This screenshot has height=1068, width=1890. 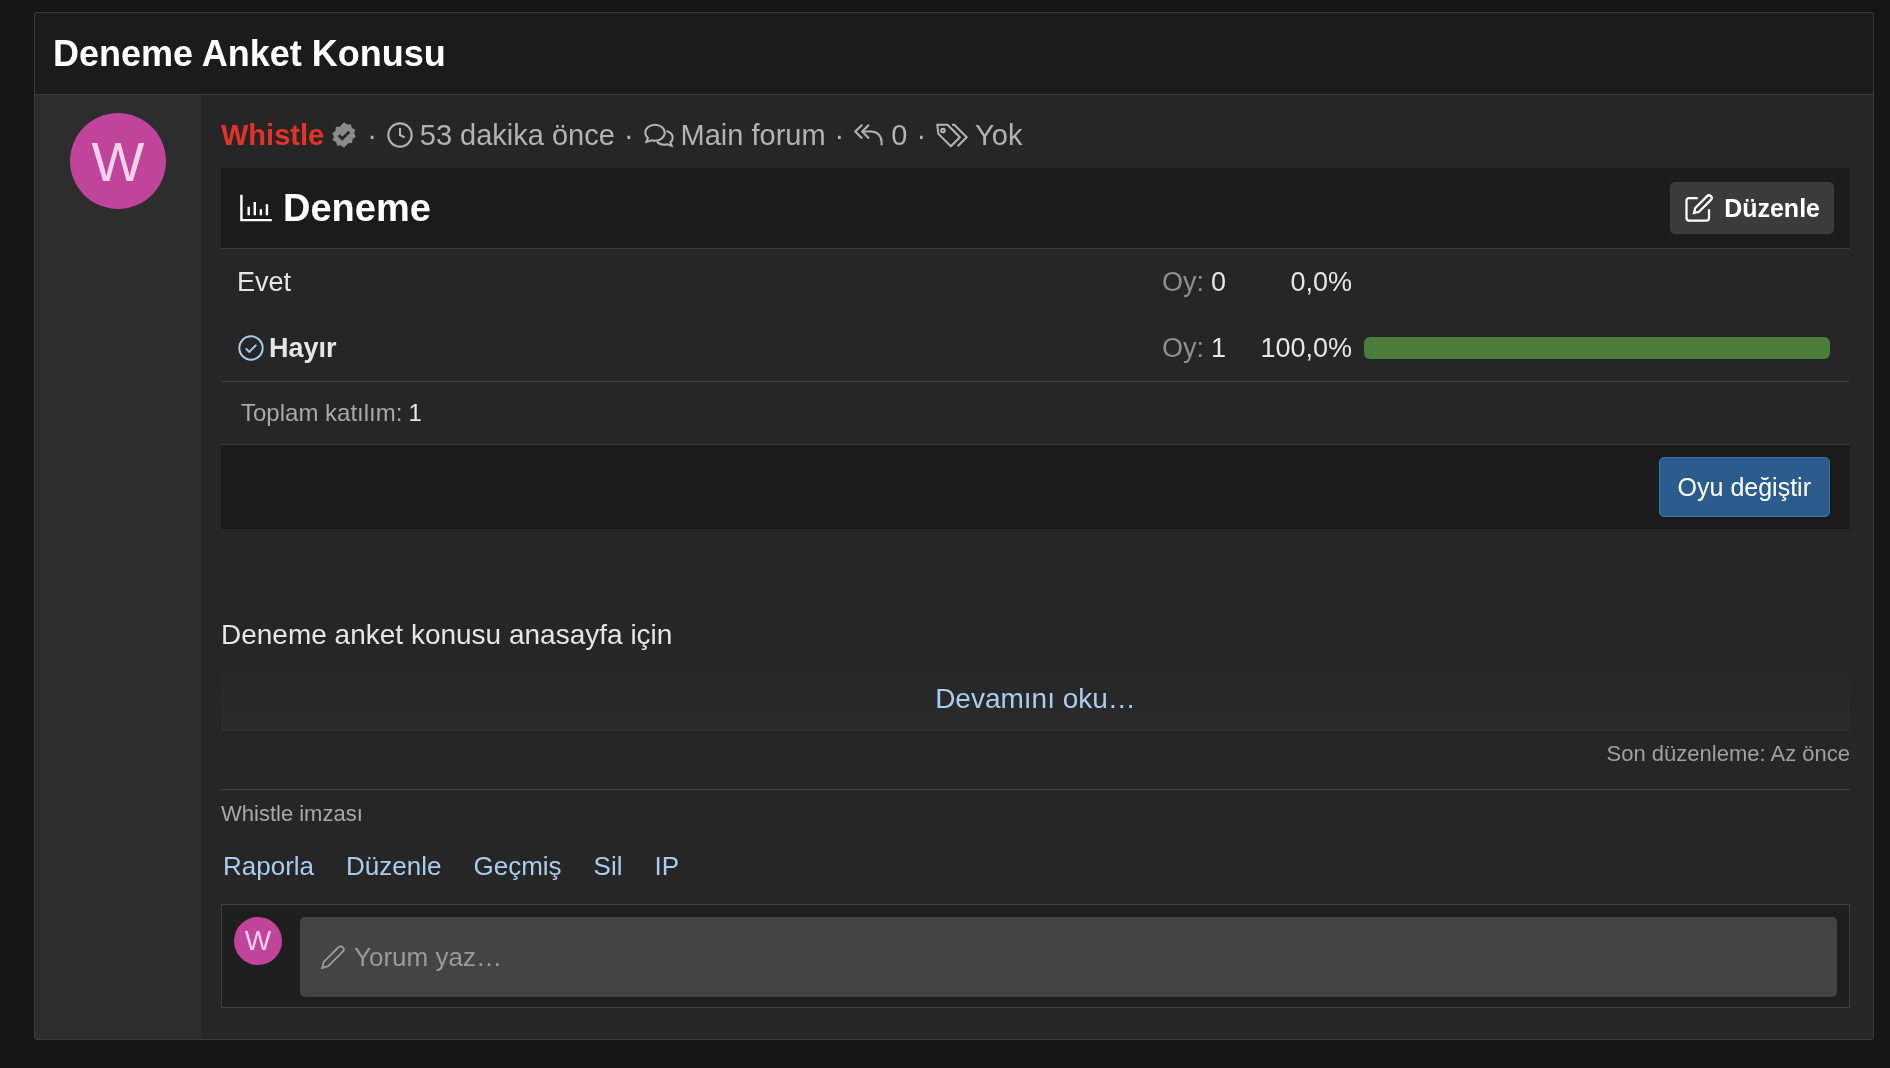 I want to click on action-link: Düzenle, so click(x=394, y=866).